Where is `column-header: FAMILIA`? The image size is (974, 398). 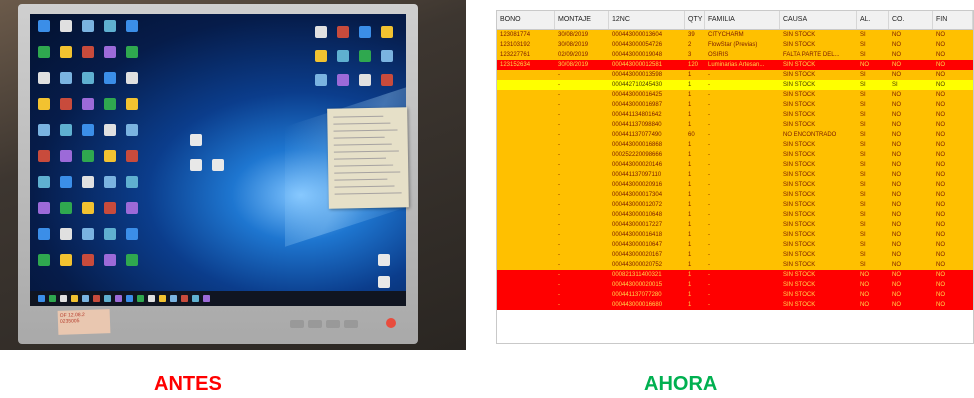
column-header: FAMILIA is located at coordinates (742, 20).